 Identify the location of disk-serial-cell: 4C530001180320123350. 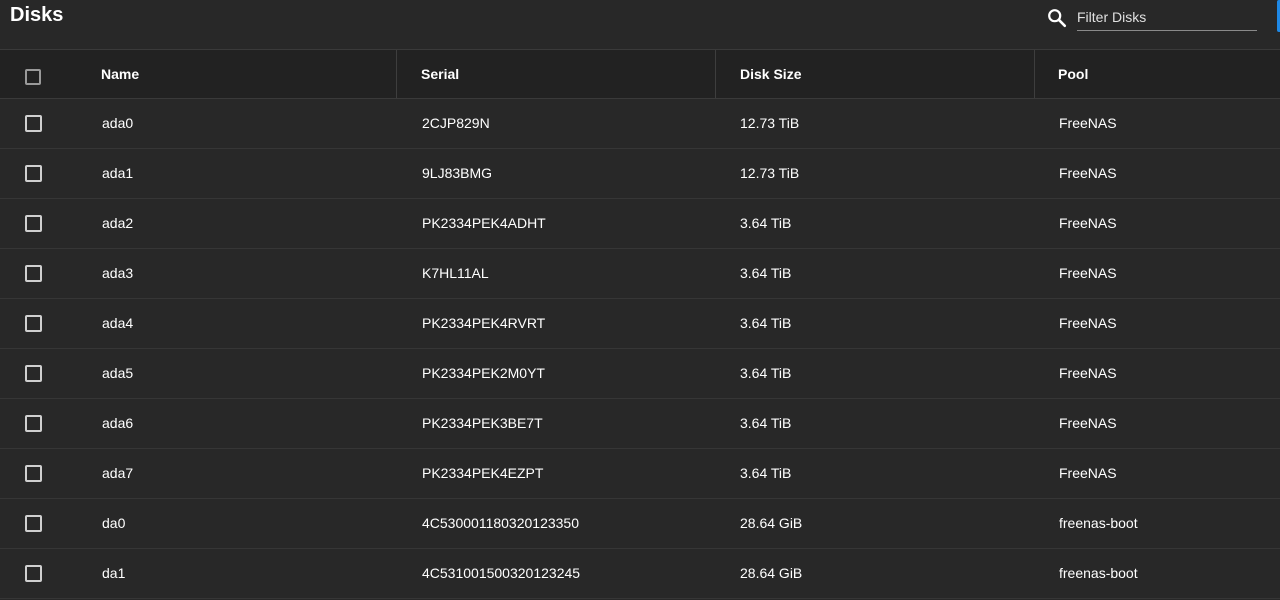
(501, 523).